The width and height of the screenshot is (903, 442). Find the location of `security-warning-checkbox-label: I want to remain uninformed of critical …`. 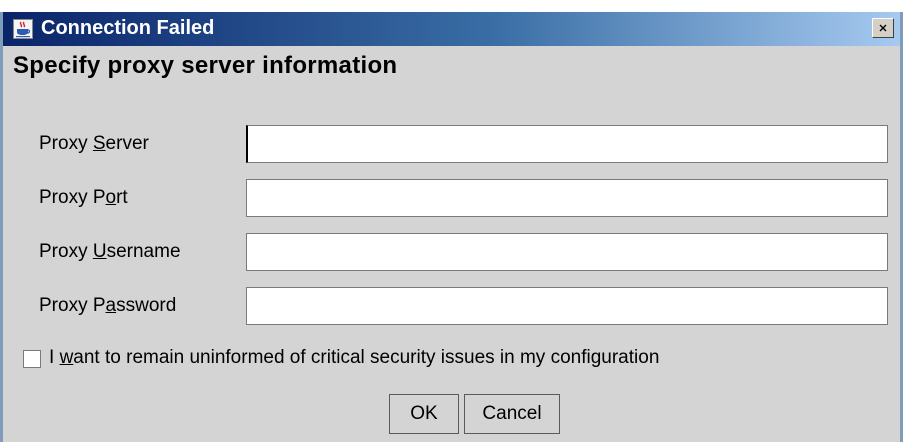

security-warning-checkbox-label: I want to remain uninformed of critical … is located at coordinates (354, 358).